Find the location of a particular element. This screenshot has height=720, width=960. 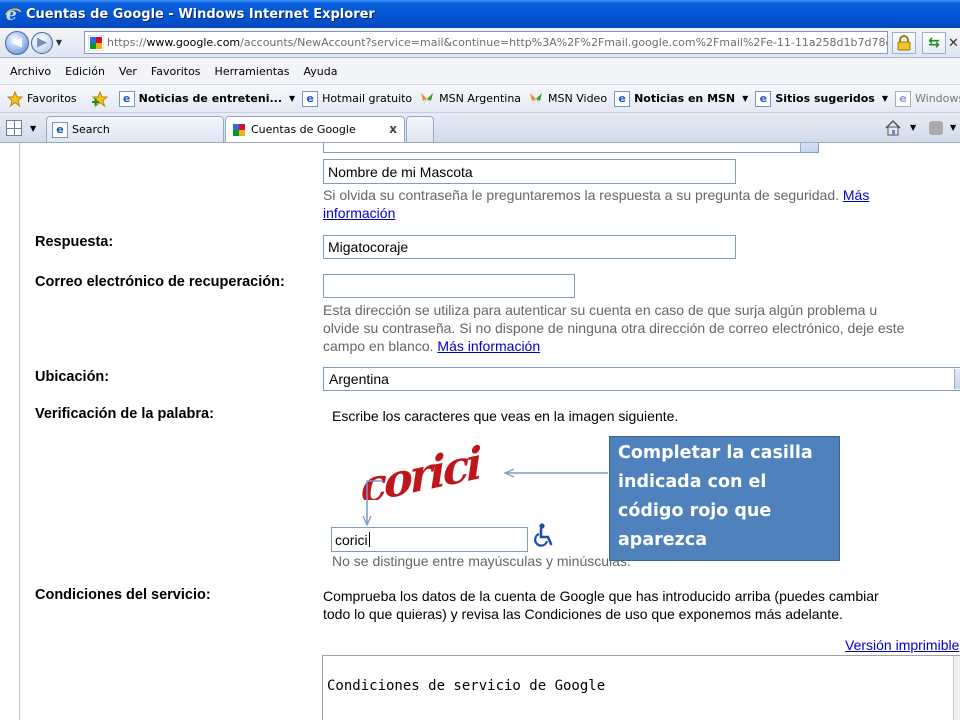

favorites-button: Favoritos is located at coordinates (42, 98).